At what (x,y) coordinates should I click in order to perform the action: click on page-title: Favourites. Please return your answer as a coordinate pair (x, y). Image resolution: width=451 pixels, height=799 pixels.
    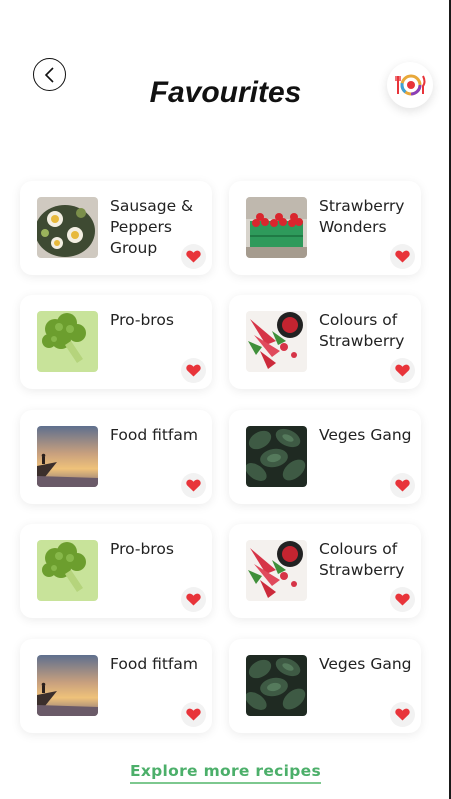
    Looking at the image, I should click on (225, 92).